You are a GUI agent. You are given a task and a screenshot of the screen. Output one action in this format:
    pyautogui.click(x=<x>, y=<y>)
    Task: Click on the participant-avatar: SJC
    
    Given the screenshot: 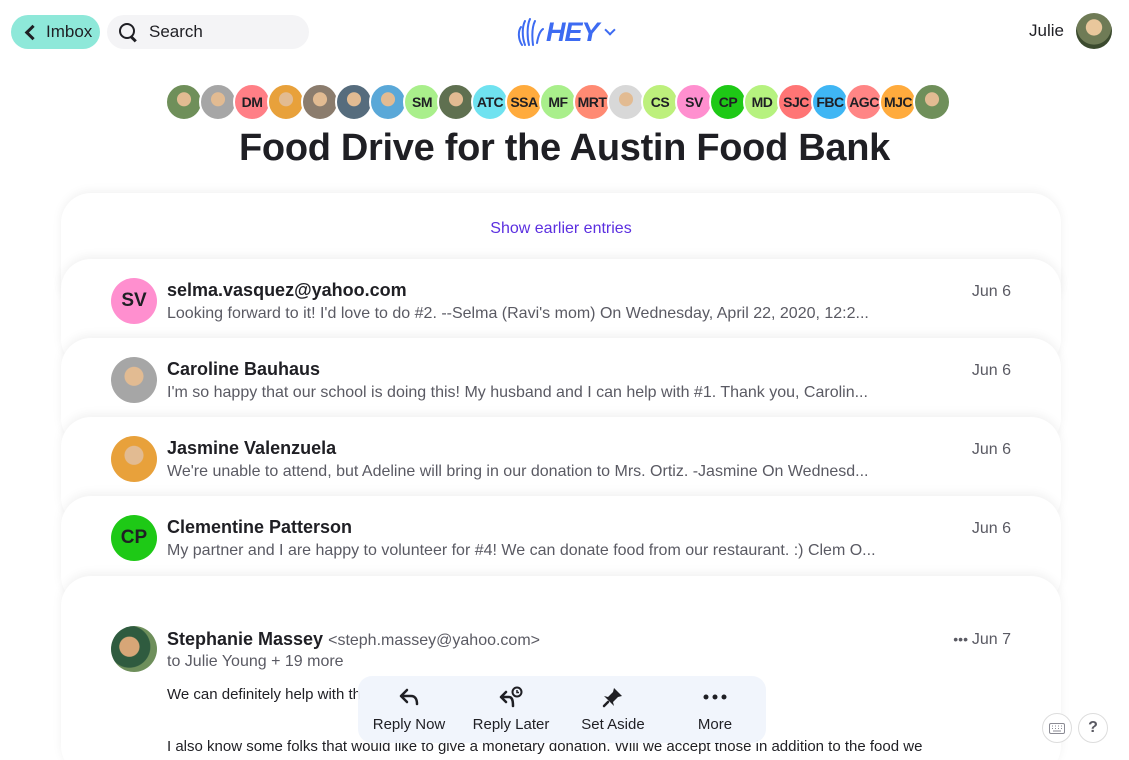 What is the action you would take?
    pyautogui.click(x=796, y=102)
    